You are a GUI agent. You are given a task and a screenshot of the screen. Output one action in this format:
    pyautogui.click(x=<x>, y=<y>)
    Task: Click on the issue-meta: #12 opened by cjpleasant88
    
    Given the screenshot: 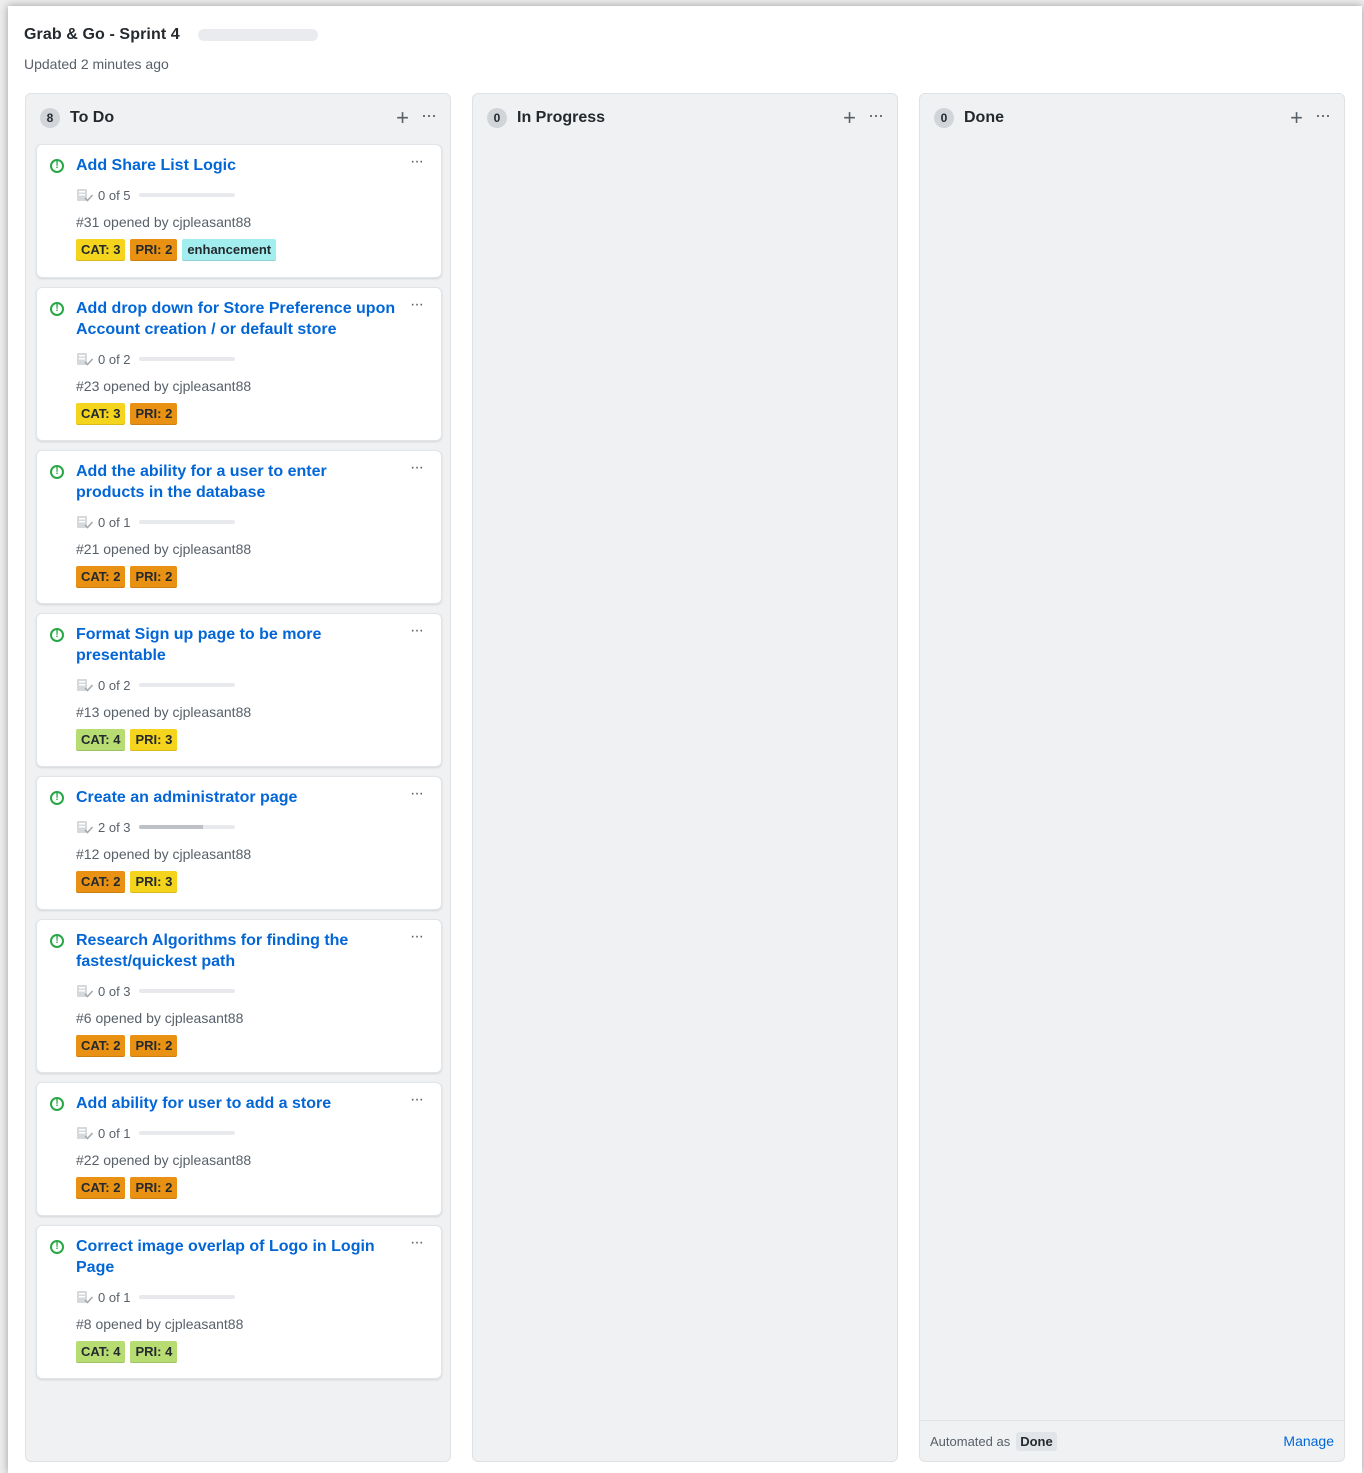 What is the action you would take?
    pyautogui.click(x=164, y=854)
    